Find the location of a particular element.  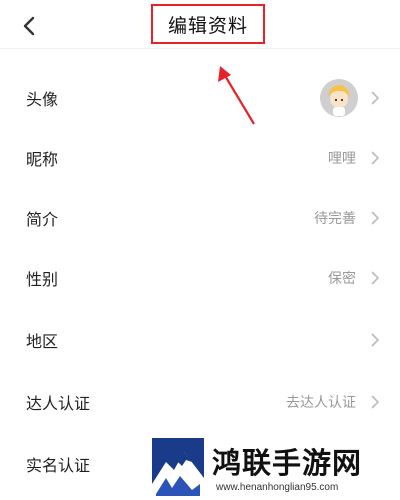

page-title: 编辑资料 is located at coordinates (207, 25).